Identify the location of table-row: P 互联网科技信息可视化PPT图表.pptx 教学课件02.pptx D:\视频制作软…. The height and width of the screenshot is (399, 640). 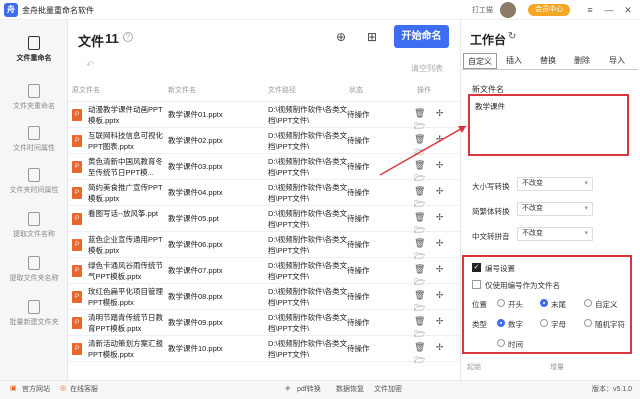
(264, 142).